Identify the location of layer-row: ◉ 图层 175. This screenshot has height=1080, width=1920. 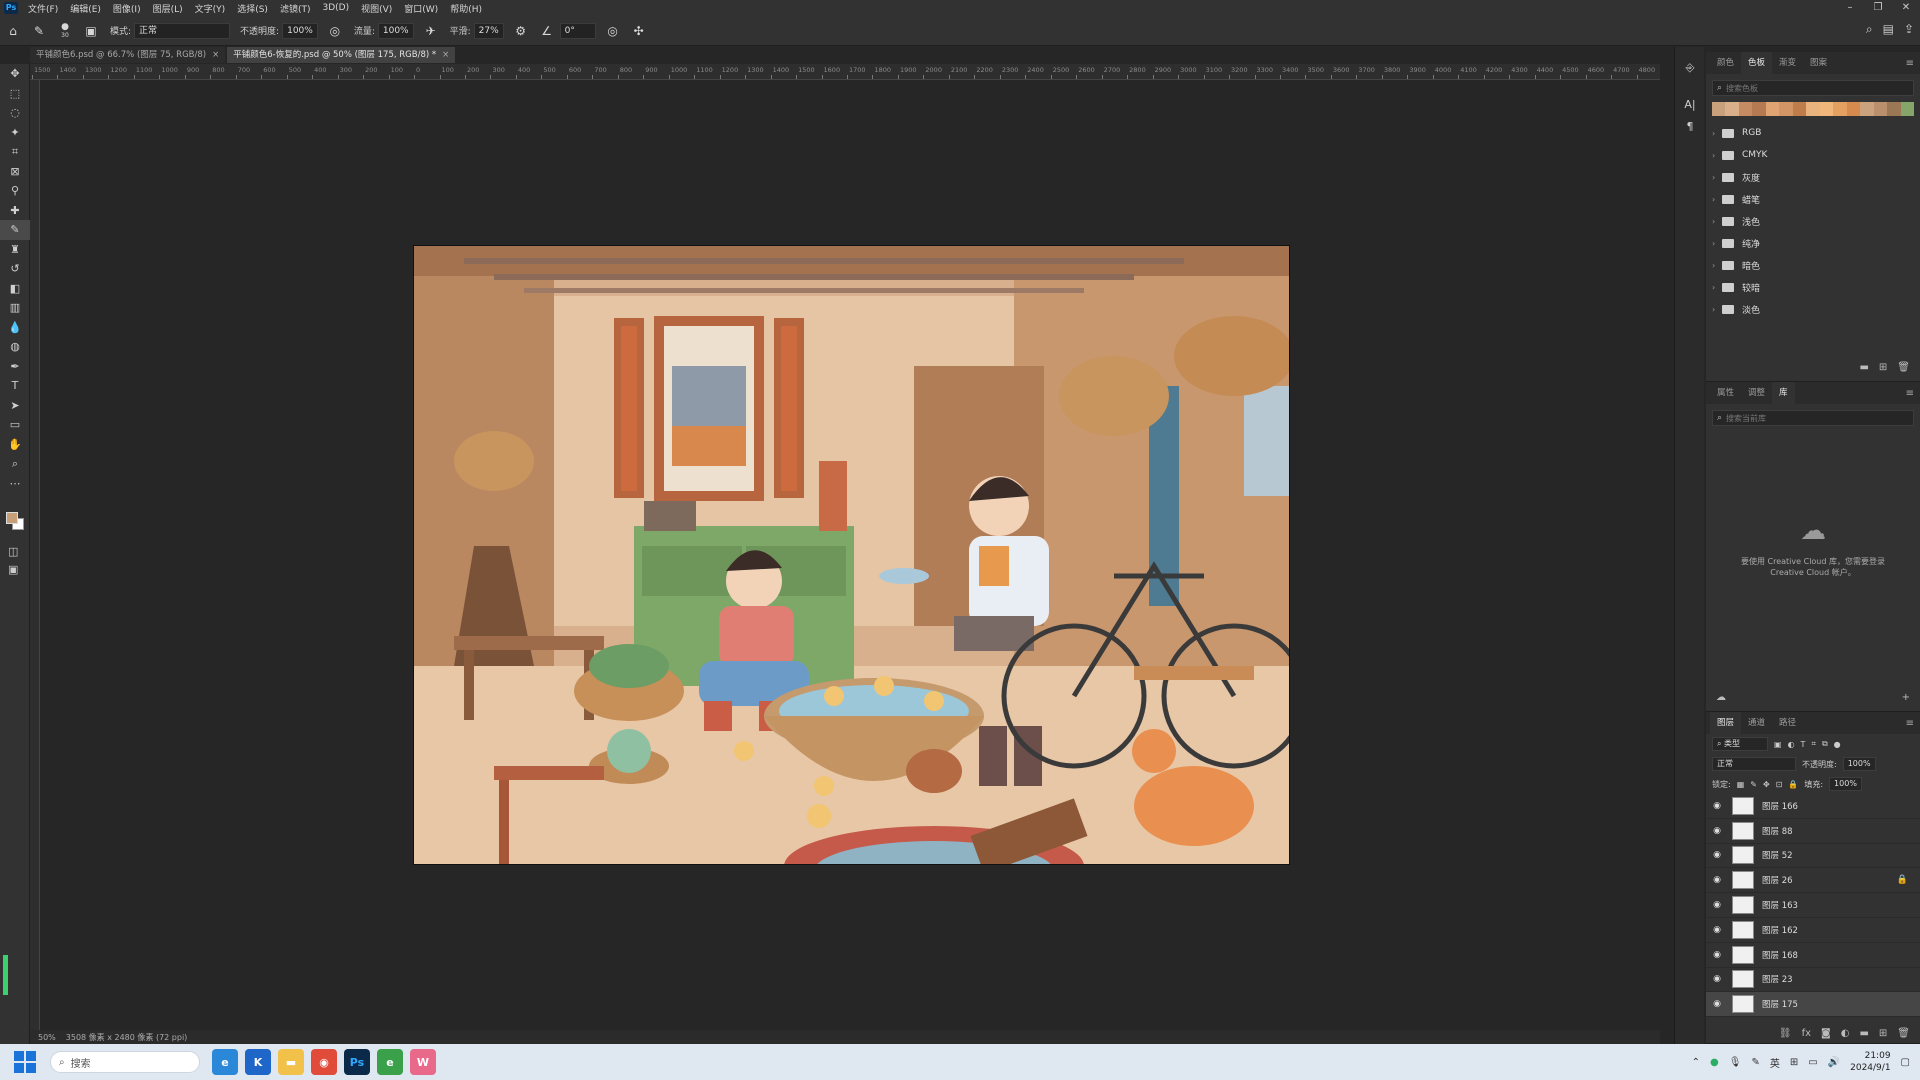
(1813, 1005).